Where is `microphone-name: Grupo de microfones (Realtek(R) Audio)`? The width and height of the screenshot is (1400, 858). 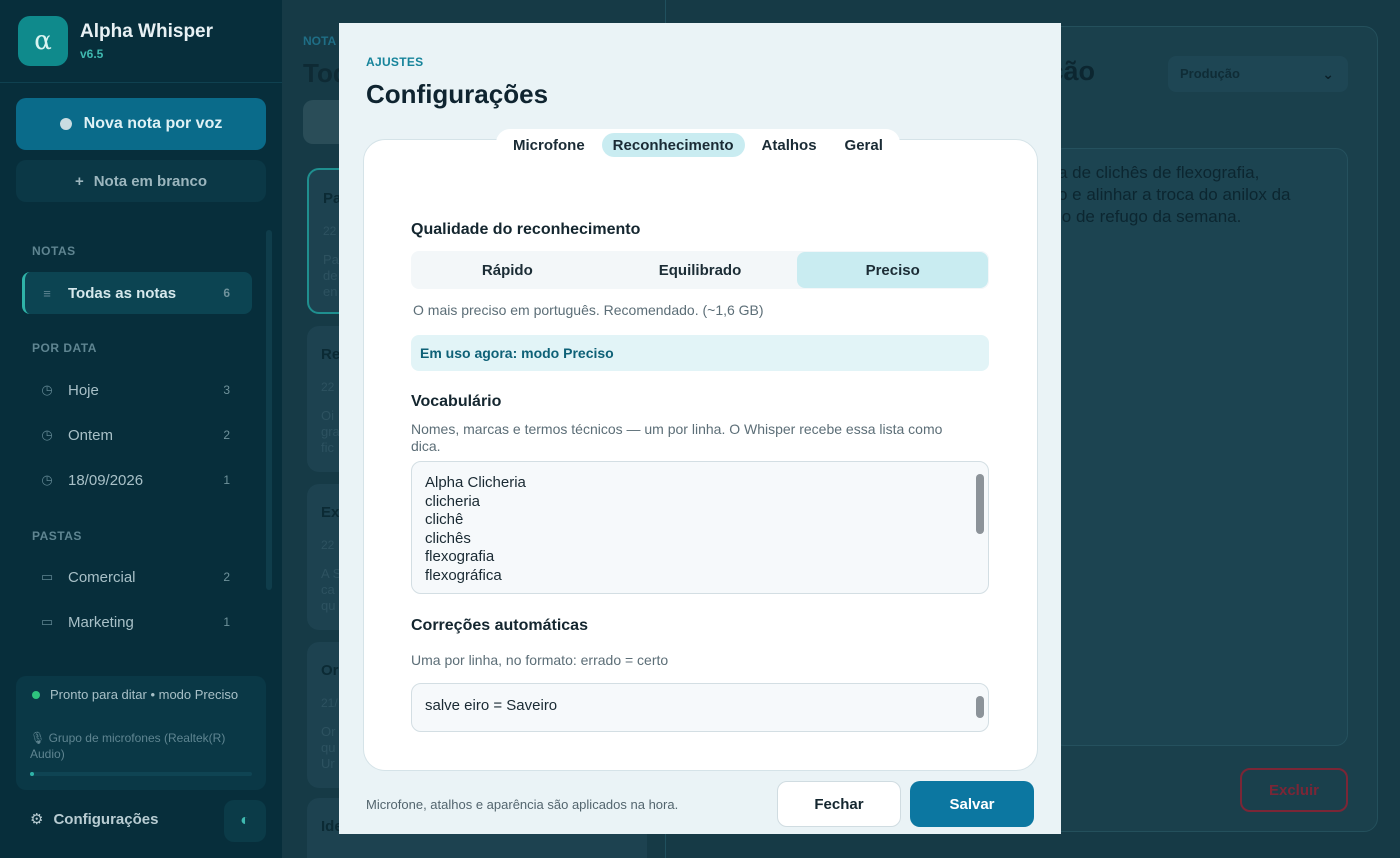
microphone-name: Grupo de microfones (Realtek(R) Audio) is located at coordinates (128, 746).